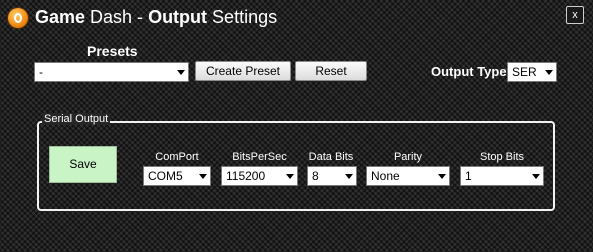 The image size is (593, 252). I want to click on presets-label: Presets, so click(112, 51).